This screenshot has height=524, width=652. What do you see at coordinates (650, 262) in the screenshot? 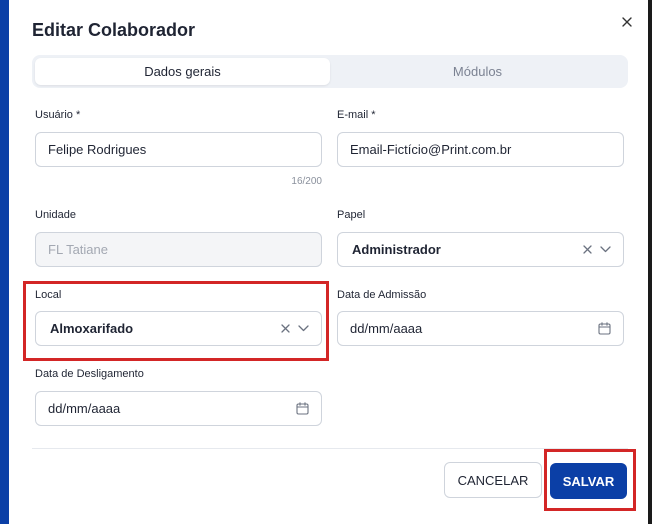
I see `background-right-edge` at bounding box center [650, 262].